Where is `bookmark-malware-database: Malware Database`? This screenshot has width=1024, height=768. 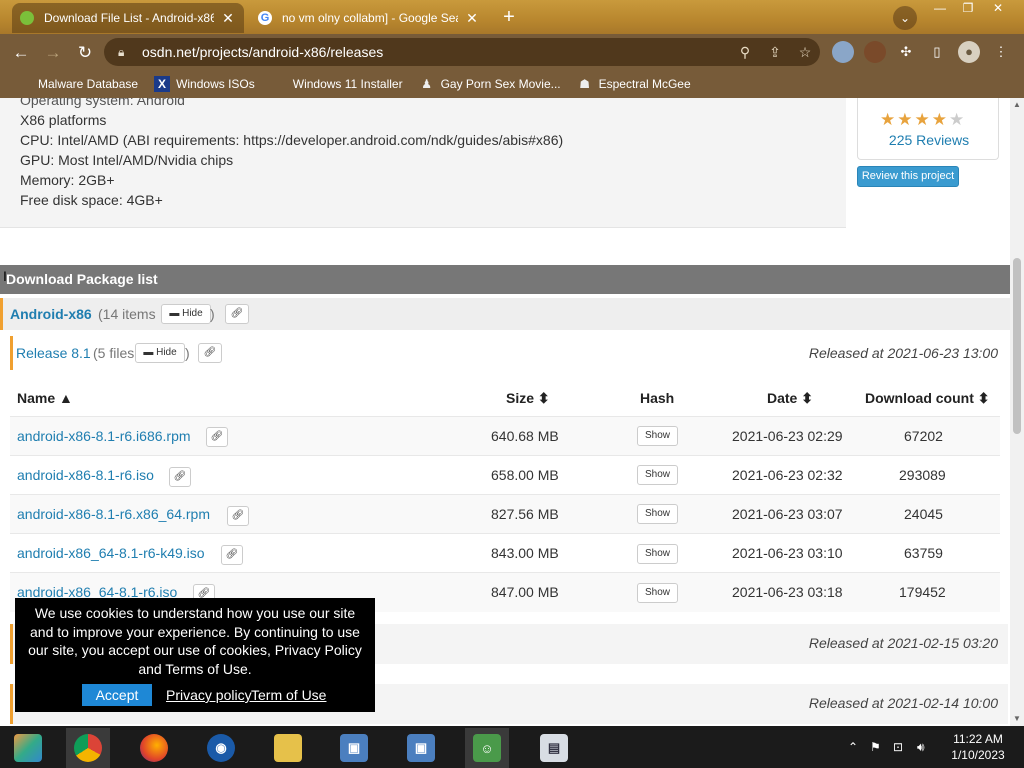 bookmark-malware-database: Malware Database is located at coordinates (77, 84).